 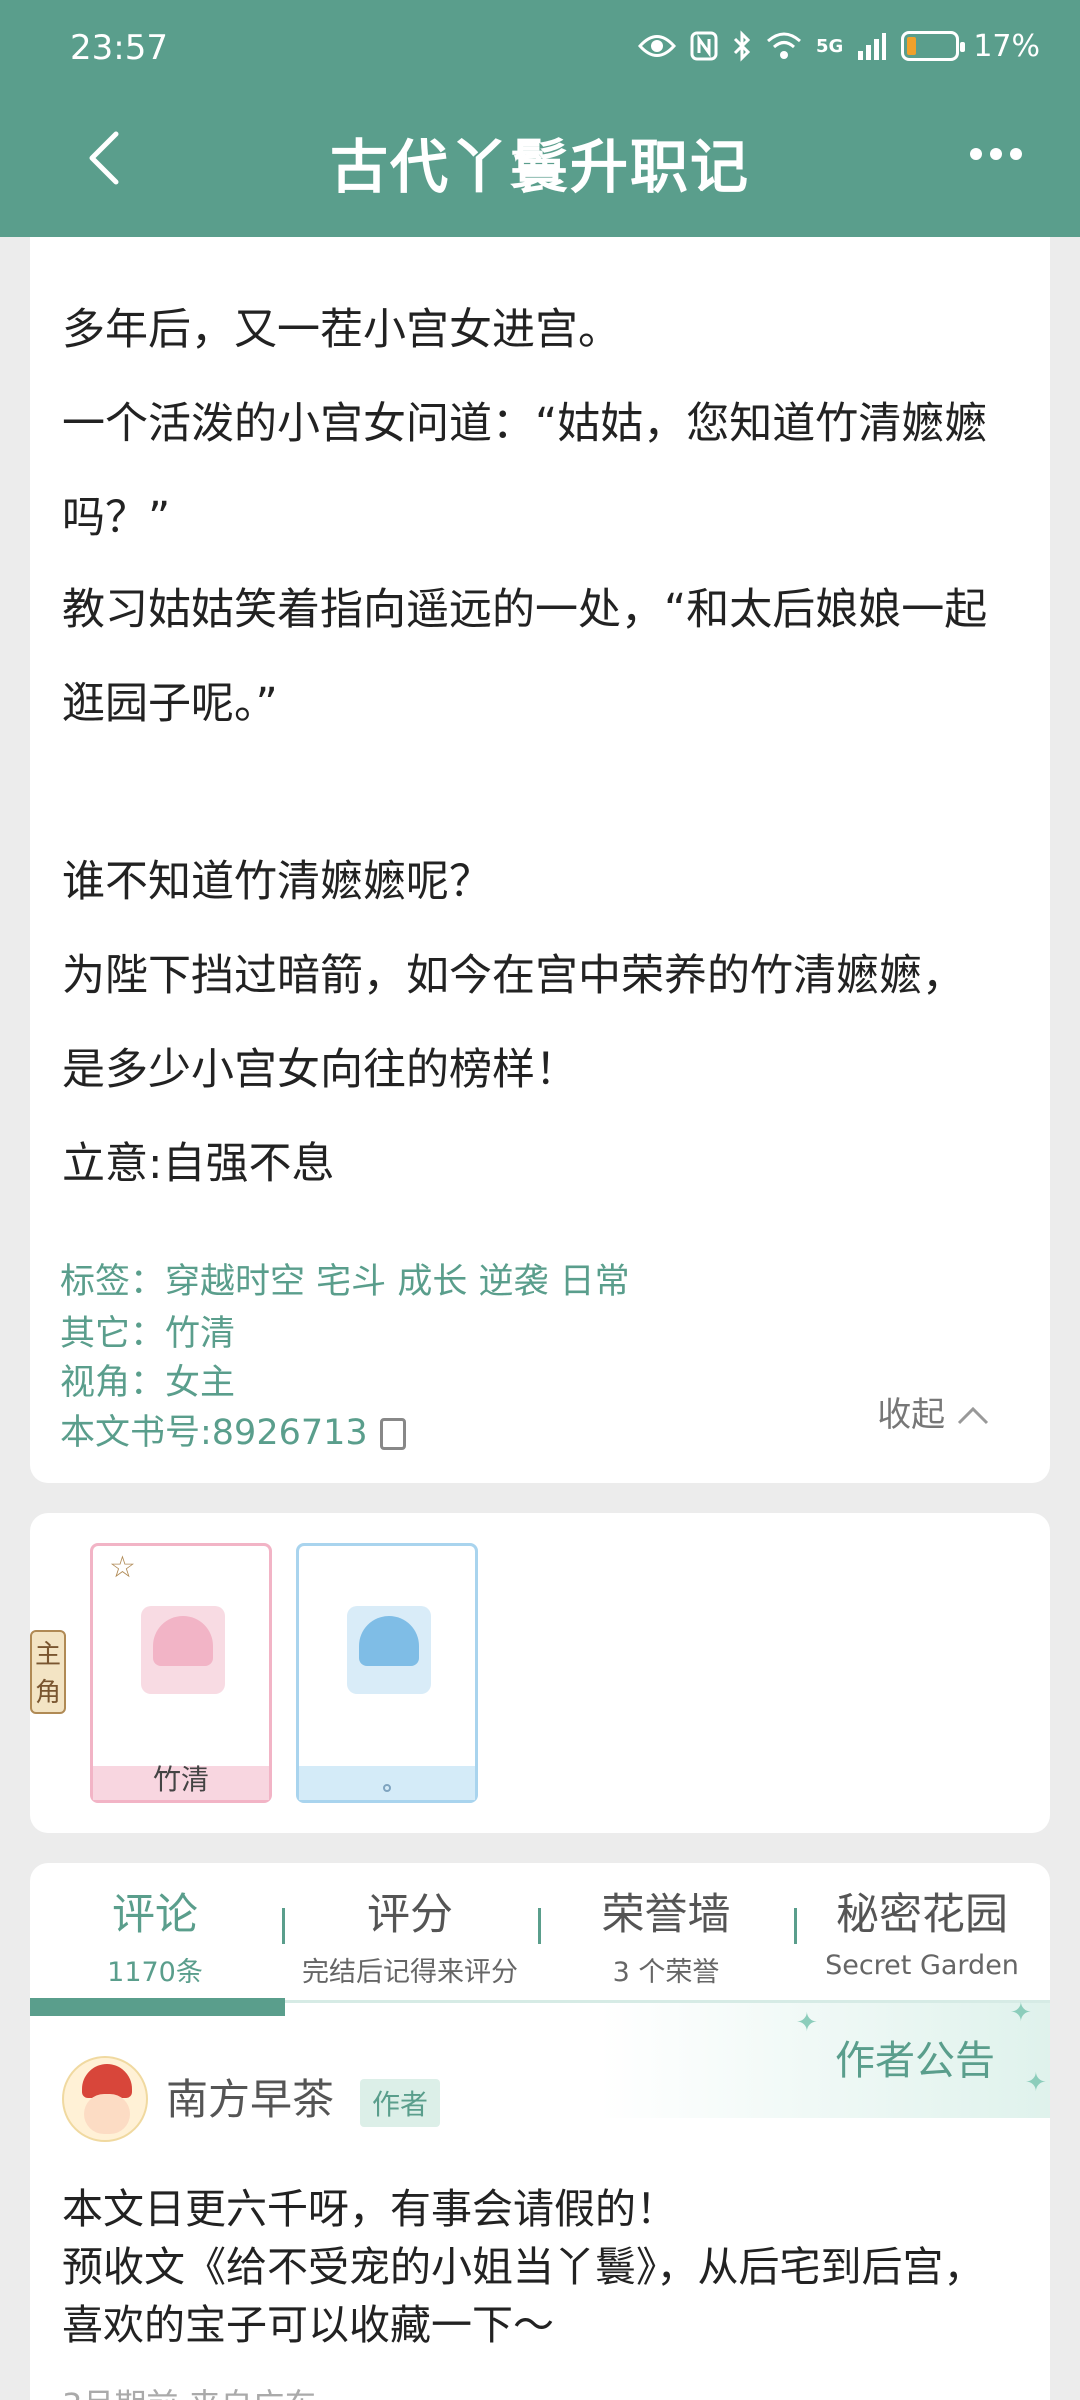 I want to click on intro-line: 是多少小宫女向往的榜样！, so click(x=320, y=1070).